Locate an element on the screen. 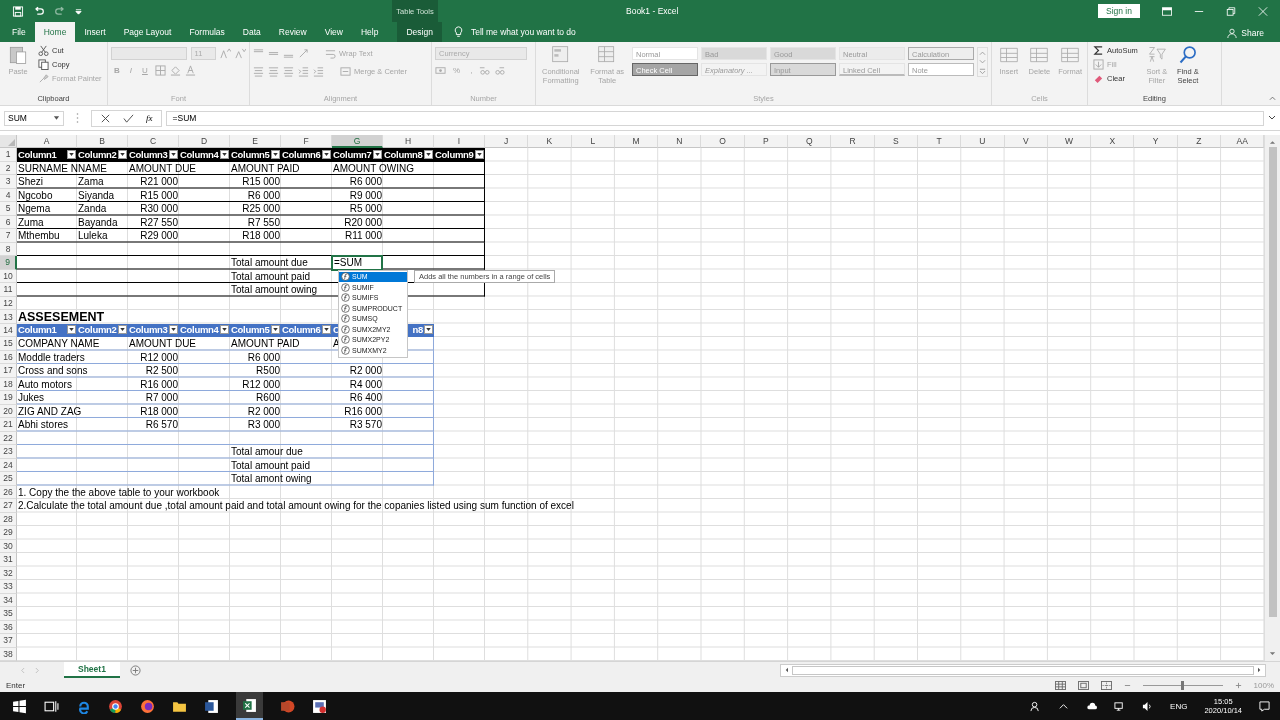 The width and height of the screenshot is (1280, 720). column-header: B is located at coordinates (102, 141).